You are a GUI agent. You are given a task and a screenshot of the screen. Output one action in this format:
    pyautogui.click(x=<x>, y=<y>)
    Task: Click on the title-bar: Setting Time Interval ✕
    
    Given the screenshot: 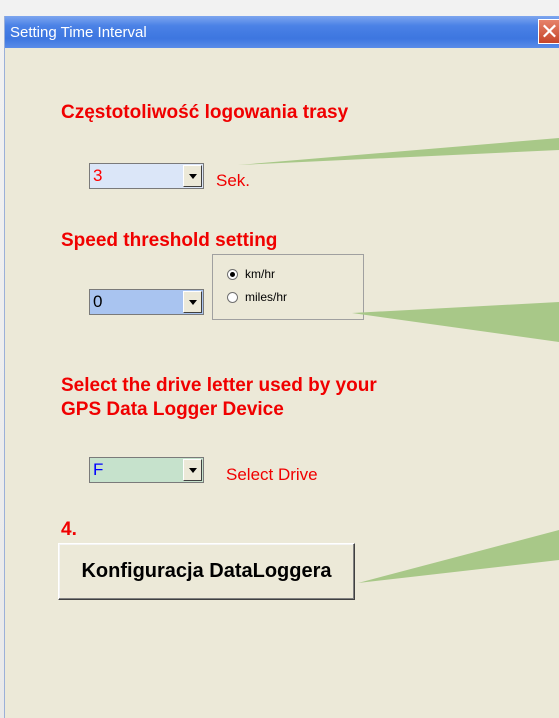 What is the action you would take?
    pyautogui.click(x=282, y=32)
    